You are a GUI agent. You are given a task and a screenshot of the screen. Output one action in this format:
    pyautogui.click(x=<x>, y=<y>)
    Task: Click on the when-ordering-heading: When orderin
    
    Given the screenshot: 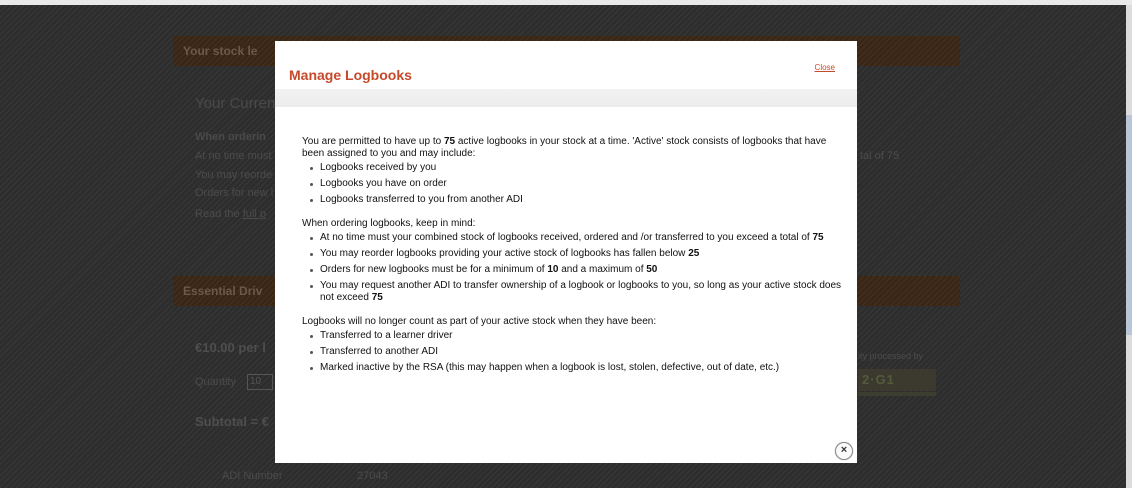 What is the action you would take?
    pyautogui.click(x=230, y=137)
    